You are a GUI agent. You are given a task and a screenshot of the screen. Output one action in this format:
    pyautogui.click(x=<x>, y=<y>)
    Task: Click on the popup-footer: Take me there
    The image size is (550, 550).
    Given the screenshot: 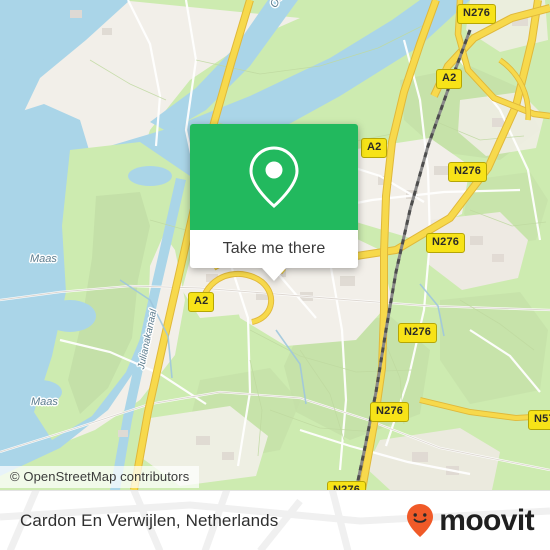 What is the action you would take?
    pyautogui.click(x=274, y=249)
    